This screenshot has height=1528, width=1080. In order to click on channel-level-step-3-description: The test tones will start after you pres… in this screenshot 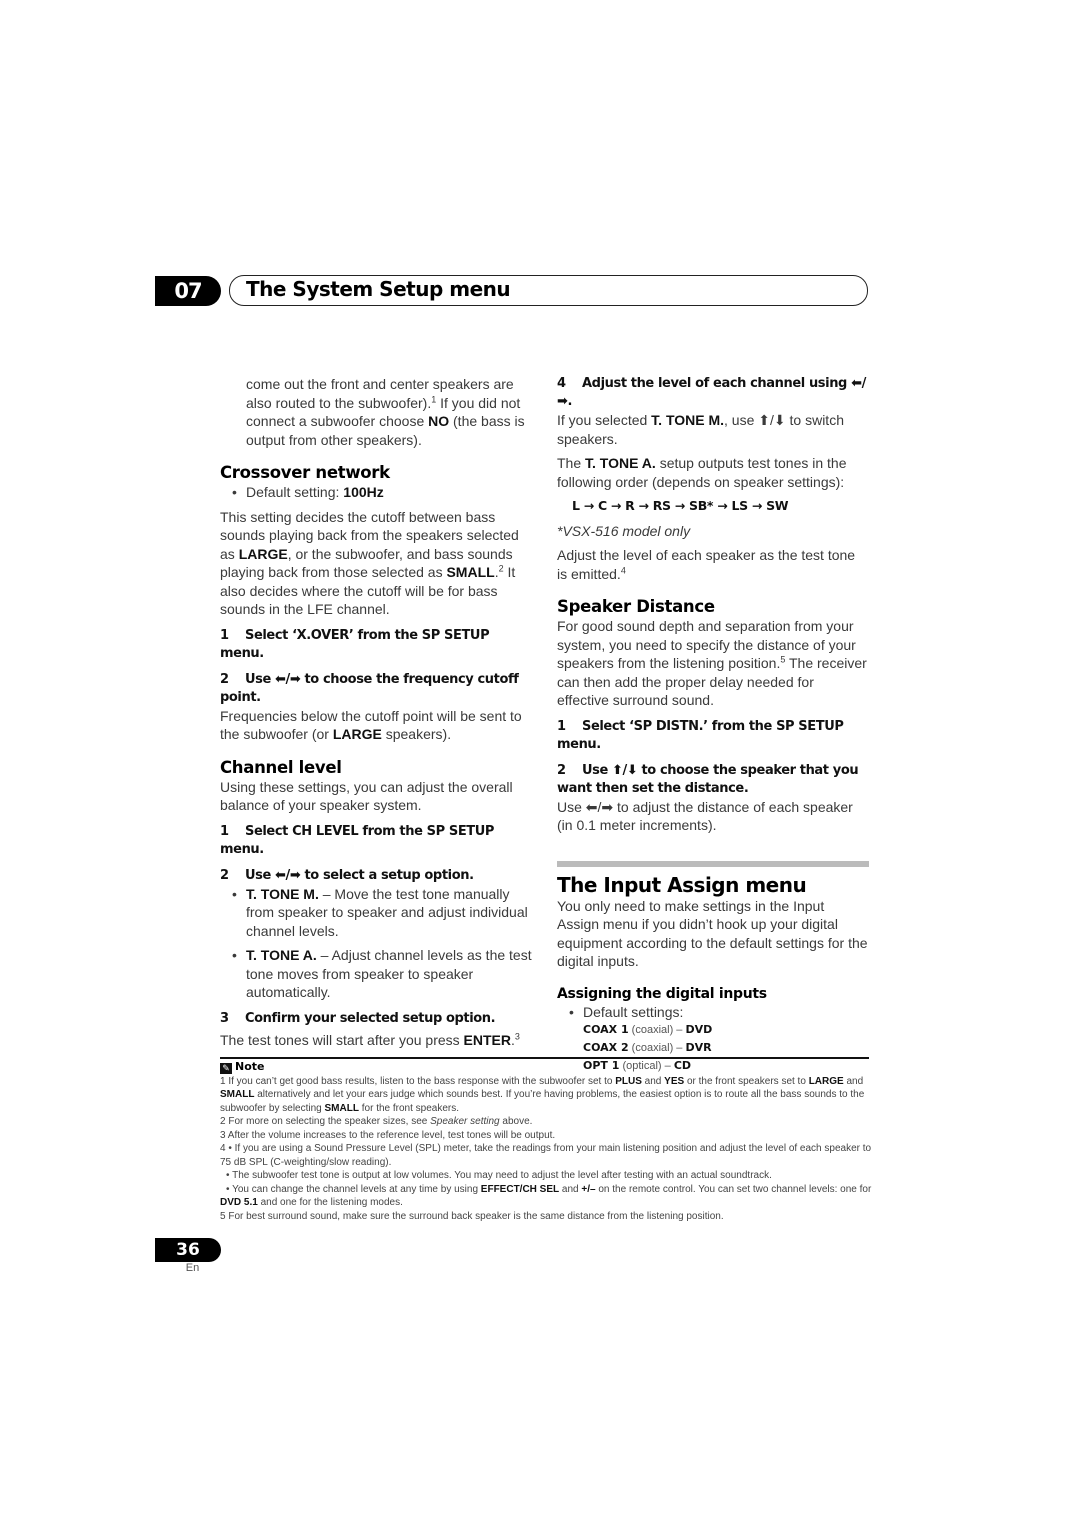, I will do `click(370, 1039)`.